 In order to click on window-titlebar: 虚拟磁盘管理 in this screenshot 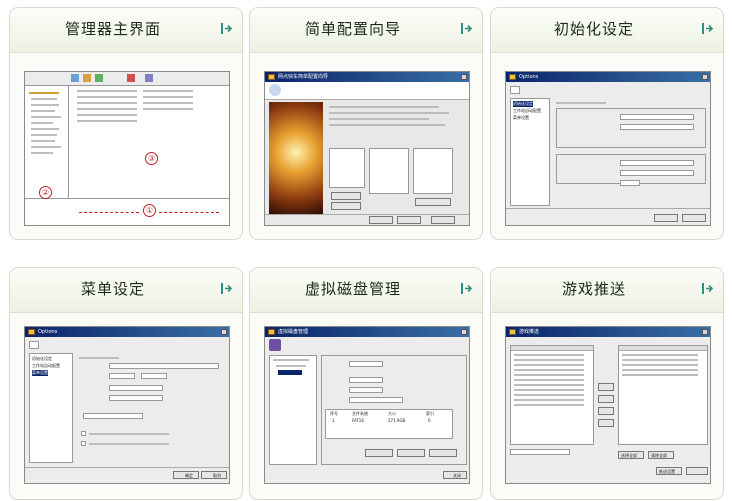, I will do `click(367, 332)`.